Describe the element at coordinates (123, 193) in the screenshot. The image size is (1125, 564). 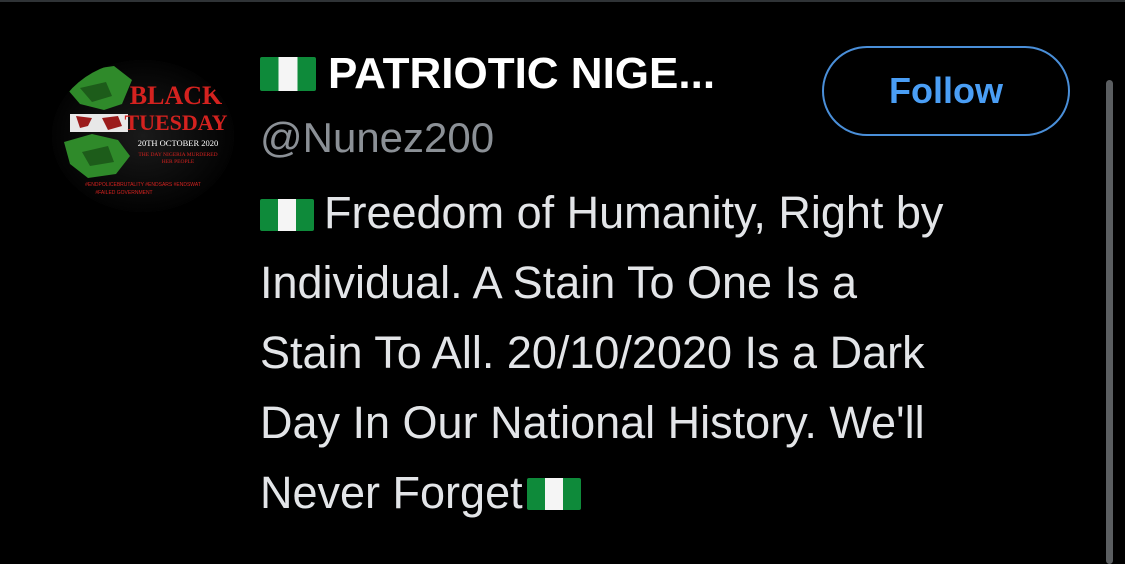
I see `poster-hashtags-2: #FAILED GOVERNMENT` at that location.